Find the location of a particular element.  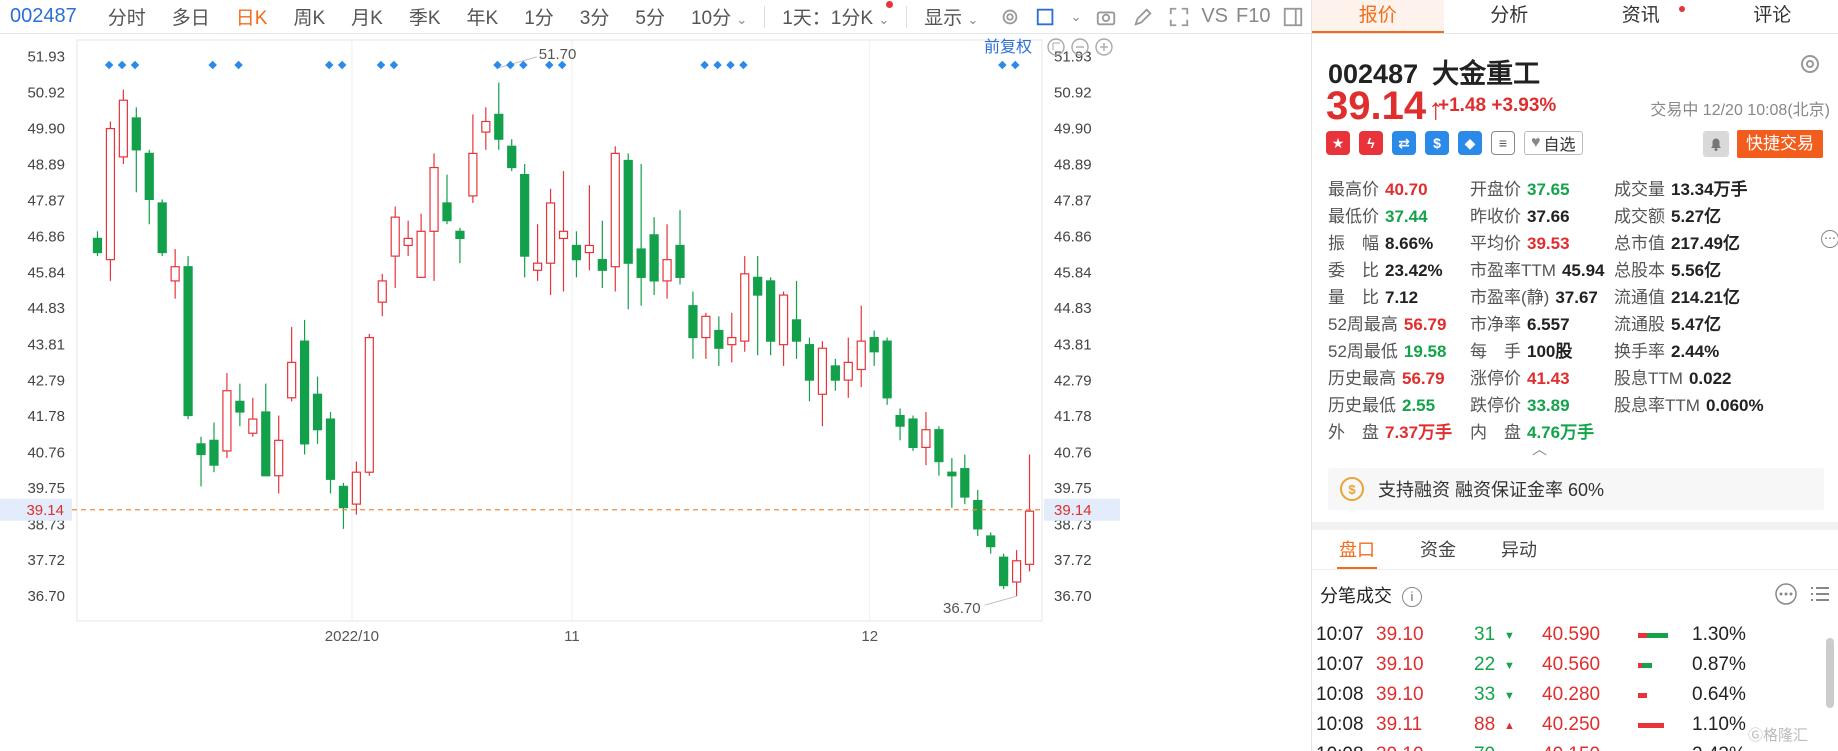

info-icon: i is located at coordinates (1412, 597).